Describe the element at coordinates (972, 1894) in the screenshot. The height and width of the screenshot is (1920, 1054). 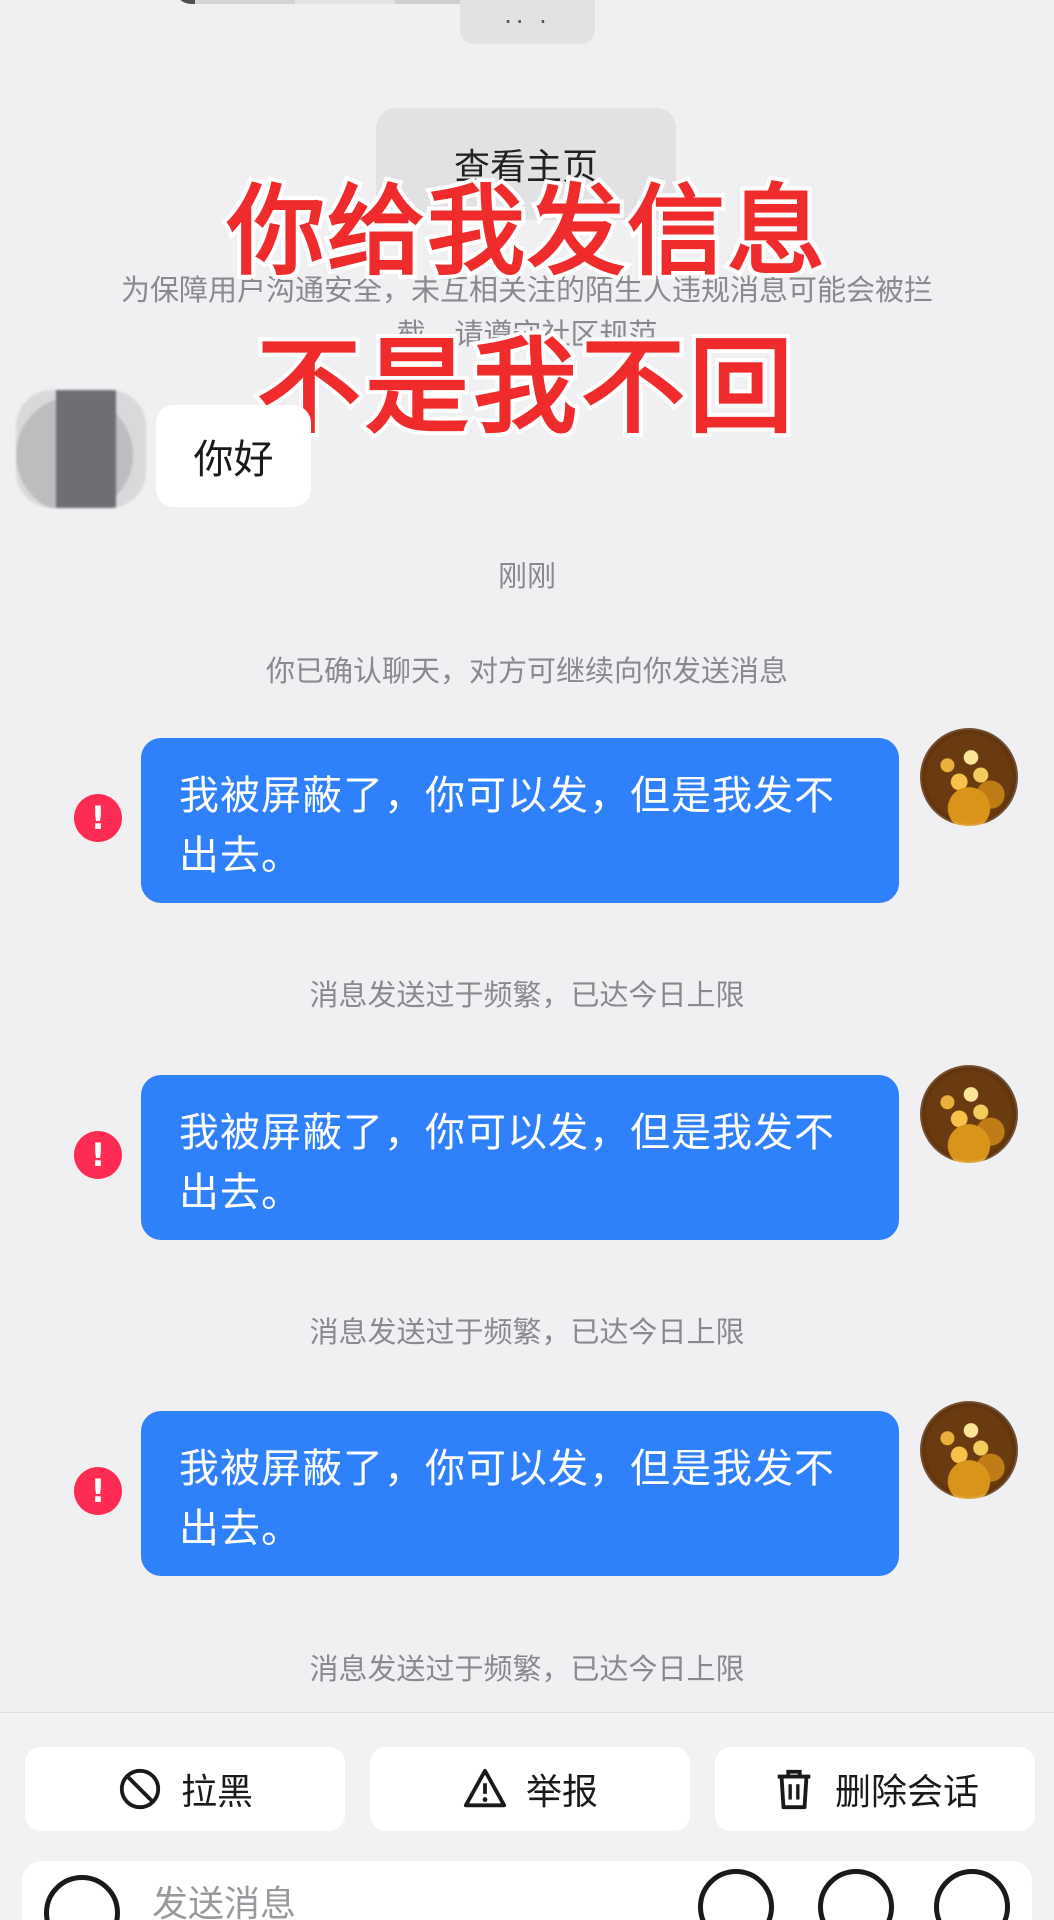
I see `plus-icon` at that location.